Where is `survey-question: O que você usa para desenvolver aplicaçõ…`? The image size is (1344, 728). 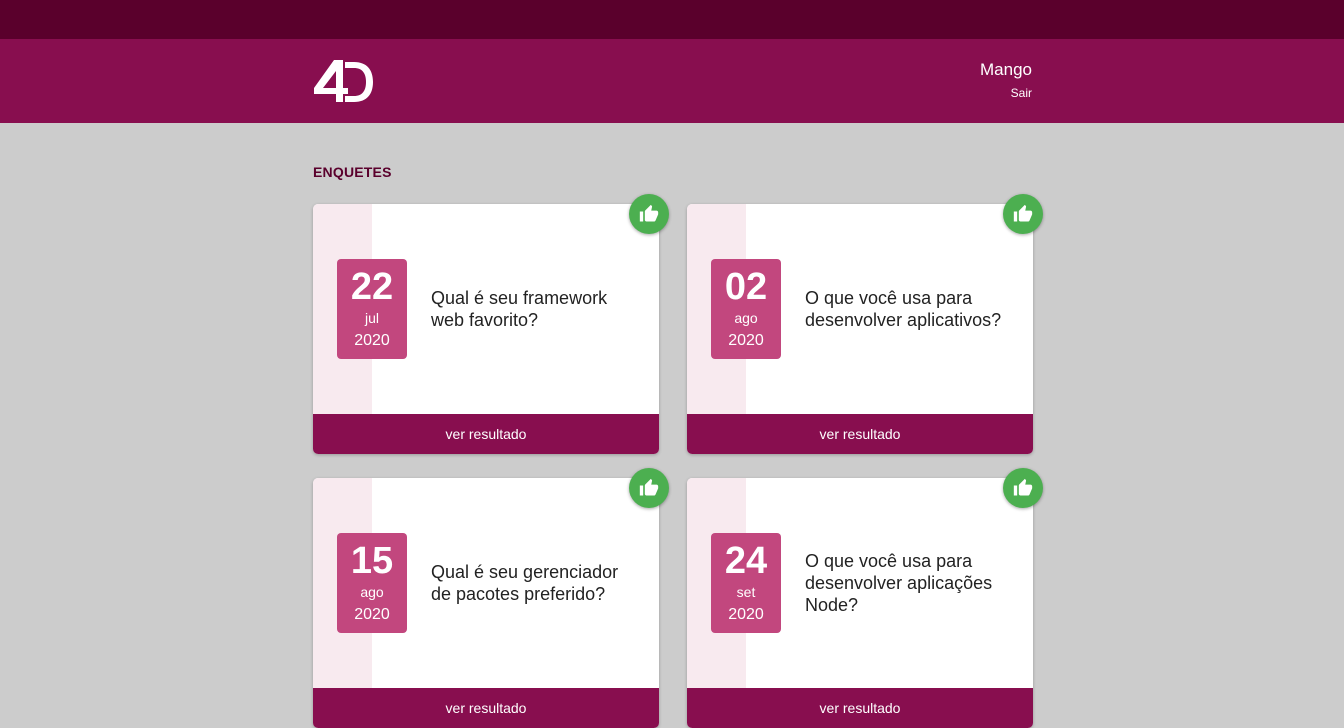 survey-question: O que você usa para desenvolver aplicaçõ… is located at coordinates (899, 583).